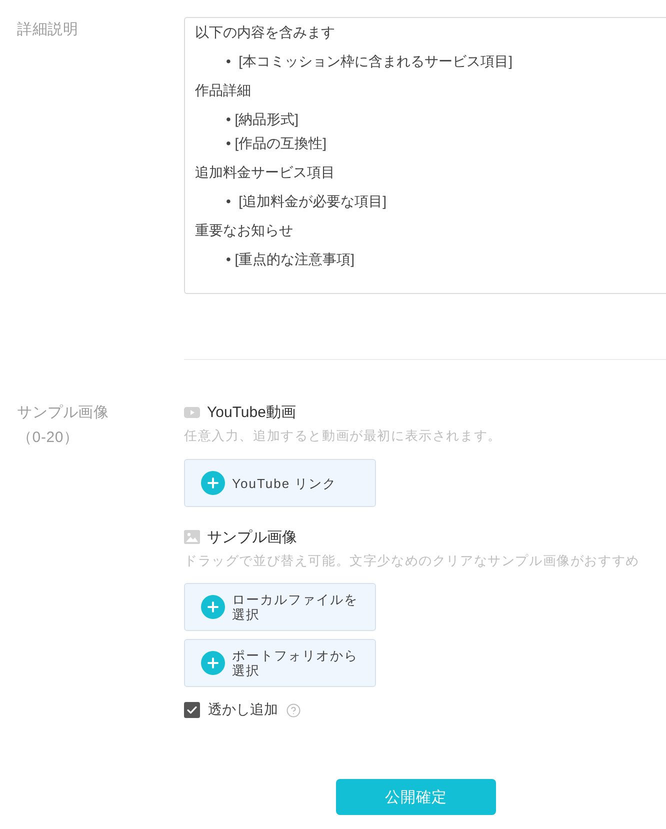 The height and width of the screenshot is (829, 666). What do you see at coordinates (63, 413) in the screenshot?
I see `field-label: サンプル画像` at bounding box center [63, 413].